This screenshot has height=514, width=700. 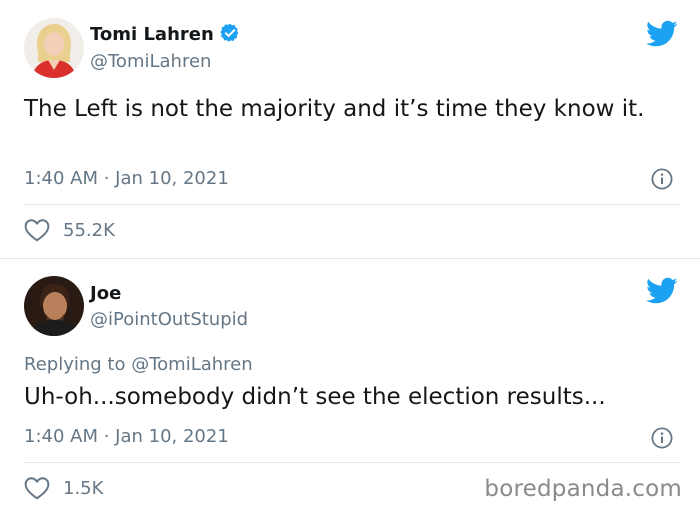 I want to click on like-action: 1.5K, so click(x=63, y=488).